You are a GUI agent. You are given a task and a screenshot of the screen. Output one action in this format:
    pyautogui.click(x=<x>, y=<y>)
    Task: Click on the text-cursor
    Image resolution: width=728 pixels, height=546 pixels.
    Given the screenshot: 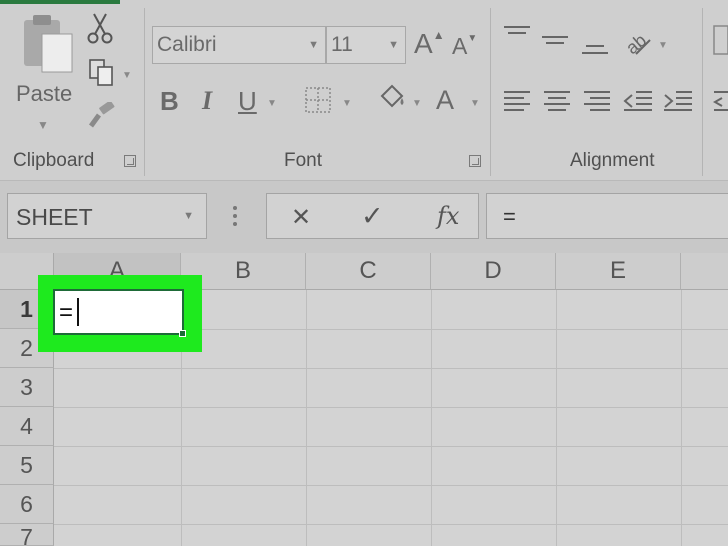 What is the action you would take?
    pyautogui.click(x=78, y=312)
    